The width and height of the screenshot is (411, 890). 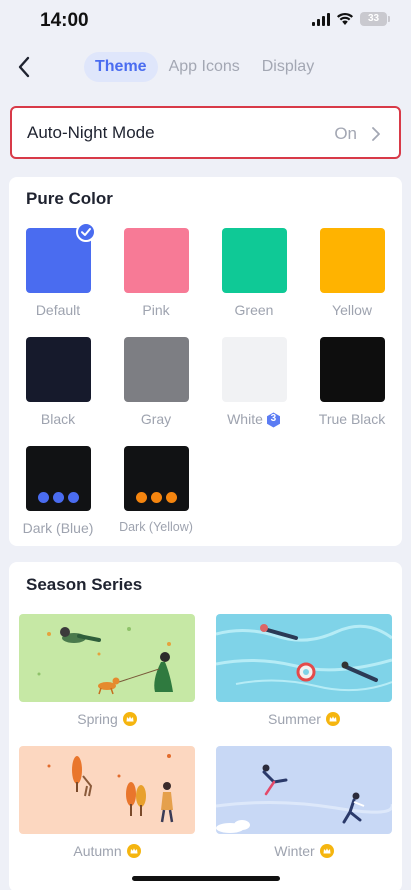 I want to click on level-badge-icon: 3, so click(x=273, y=419).